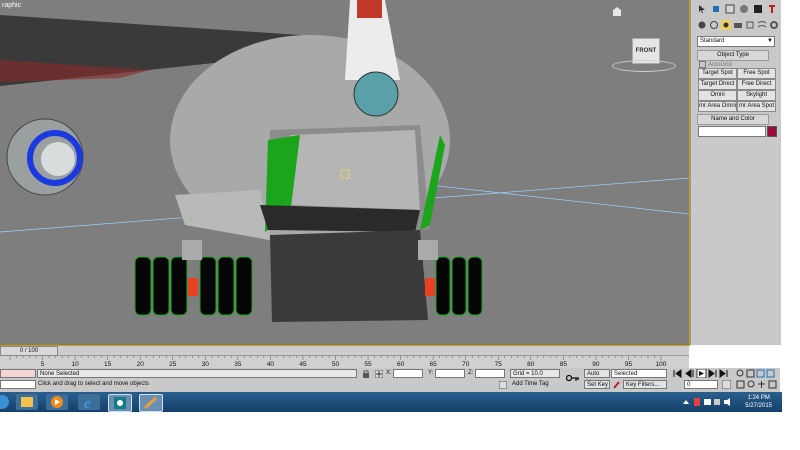  What do you see at coordinates (27, 402) in the screenshot?
I see `file-explorer-taskbar-button` at bounding box center [27, 402].